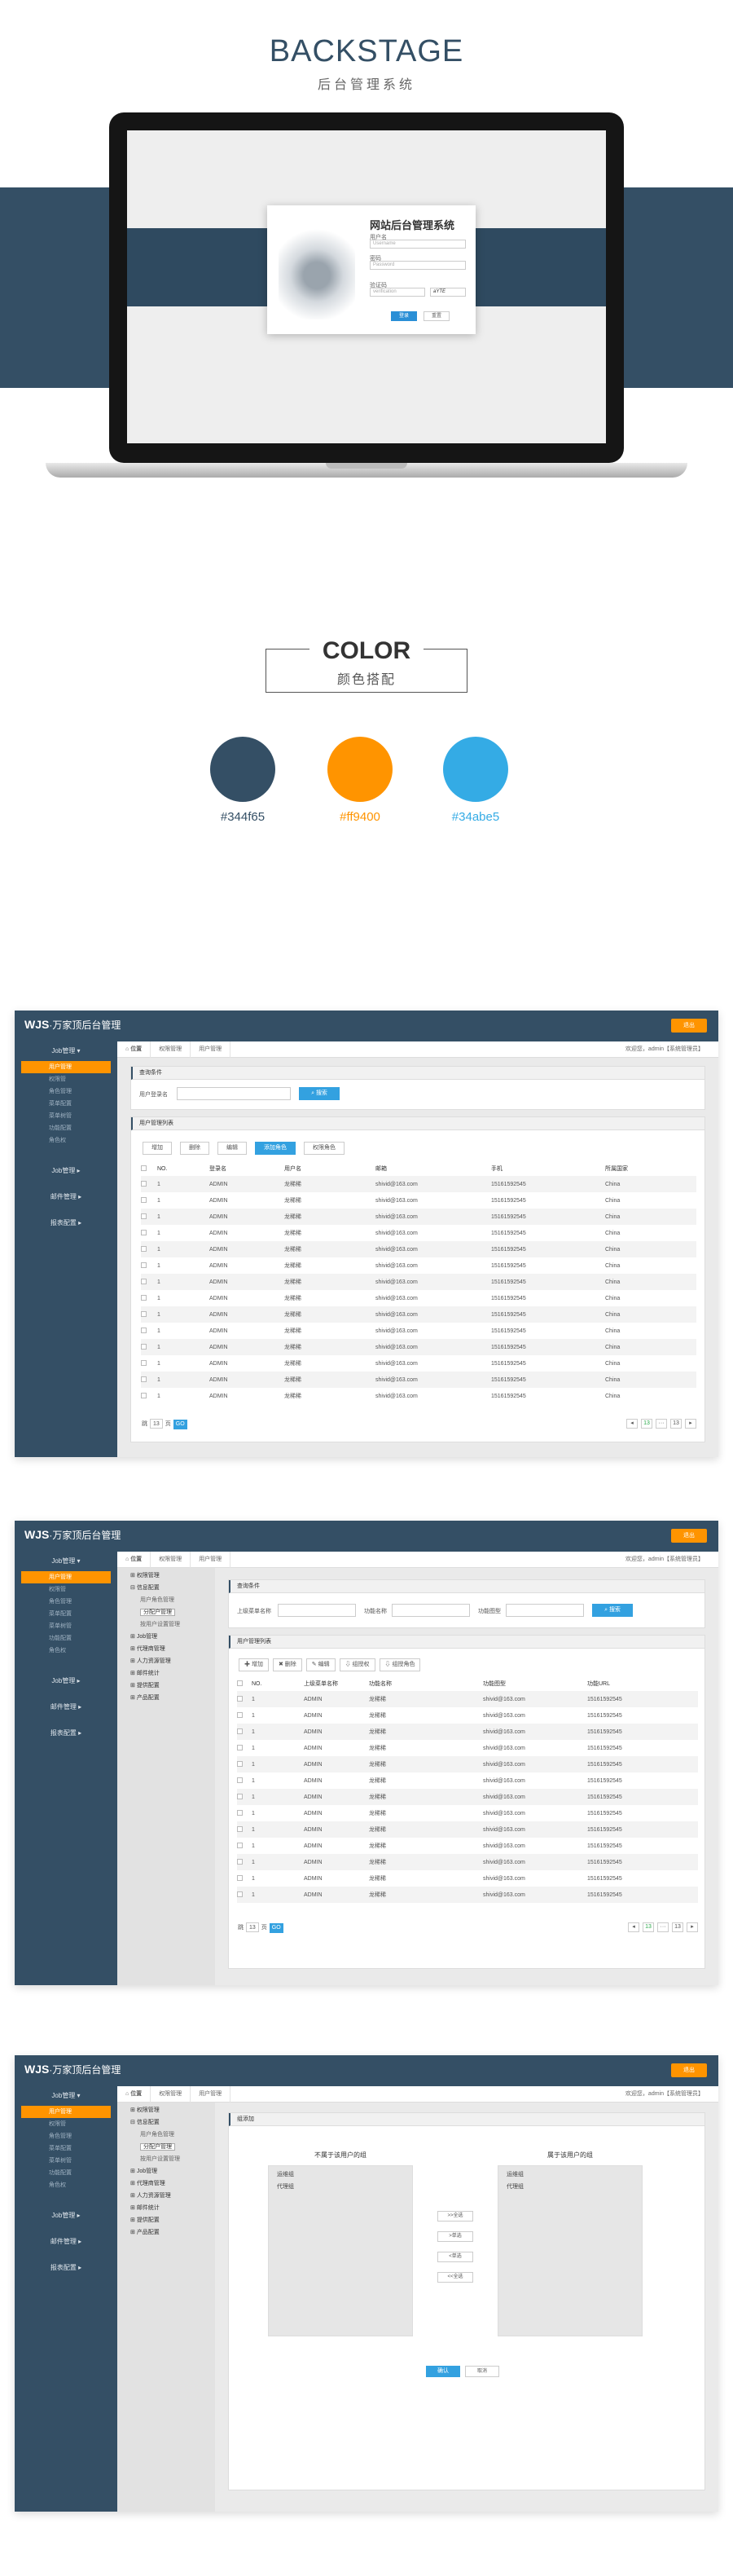 The height and width of the screenshot is (2576, 733). I want to click on next-page: ▸, so click(690, 1424).